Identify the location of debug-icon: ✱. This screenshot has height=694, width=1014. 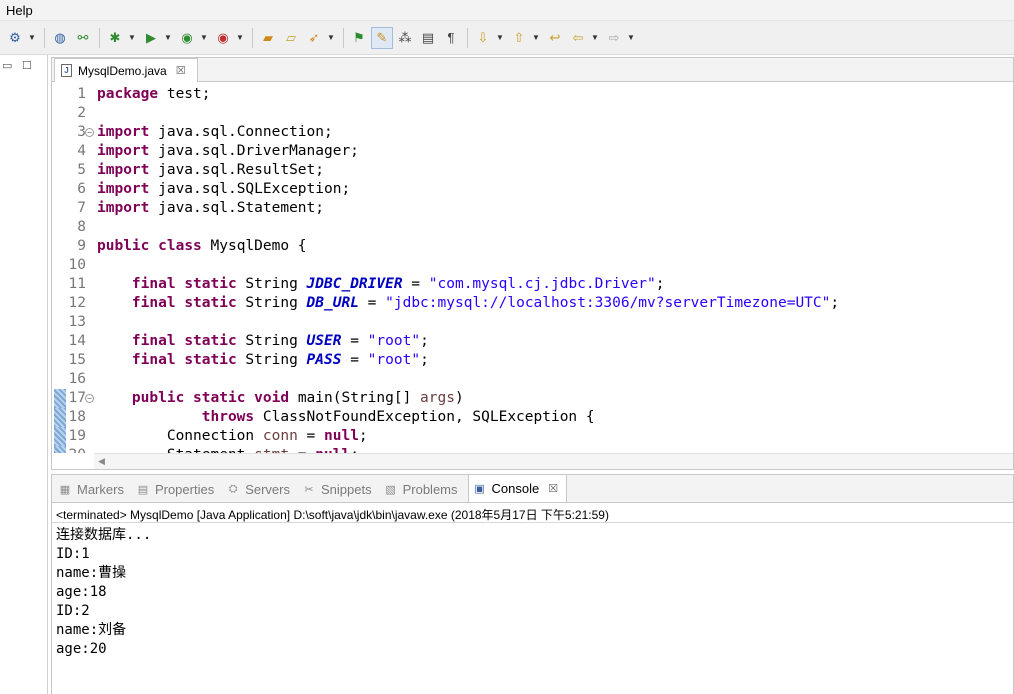
(115, 38).